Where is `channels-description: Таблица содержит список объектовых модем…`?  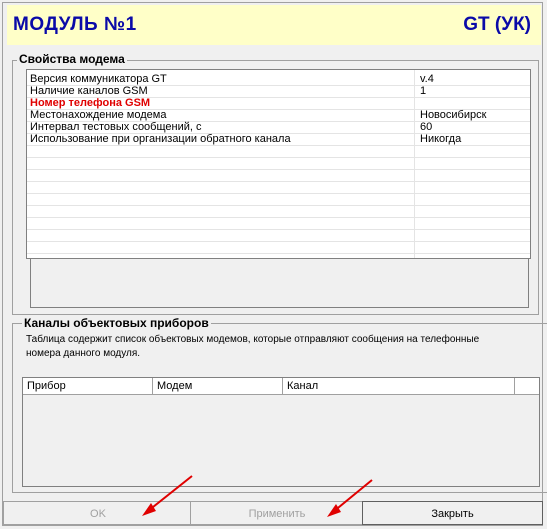 channels-description: Таблица содержит список объектовых модем… is located at coordinates (253, 346).